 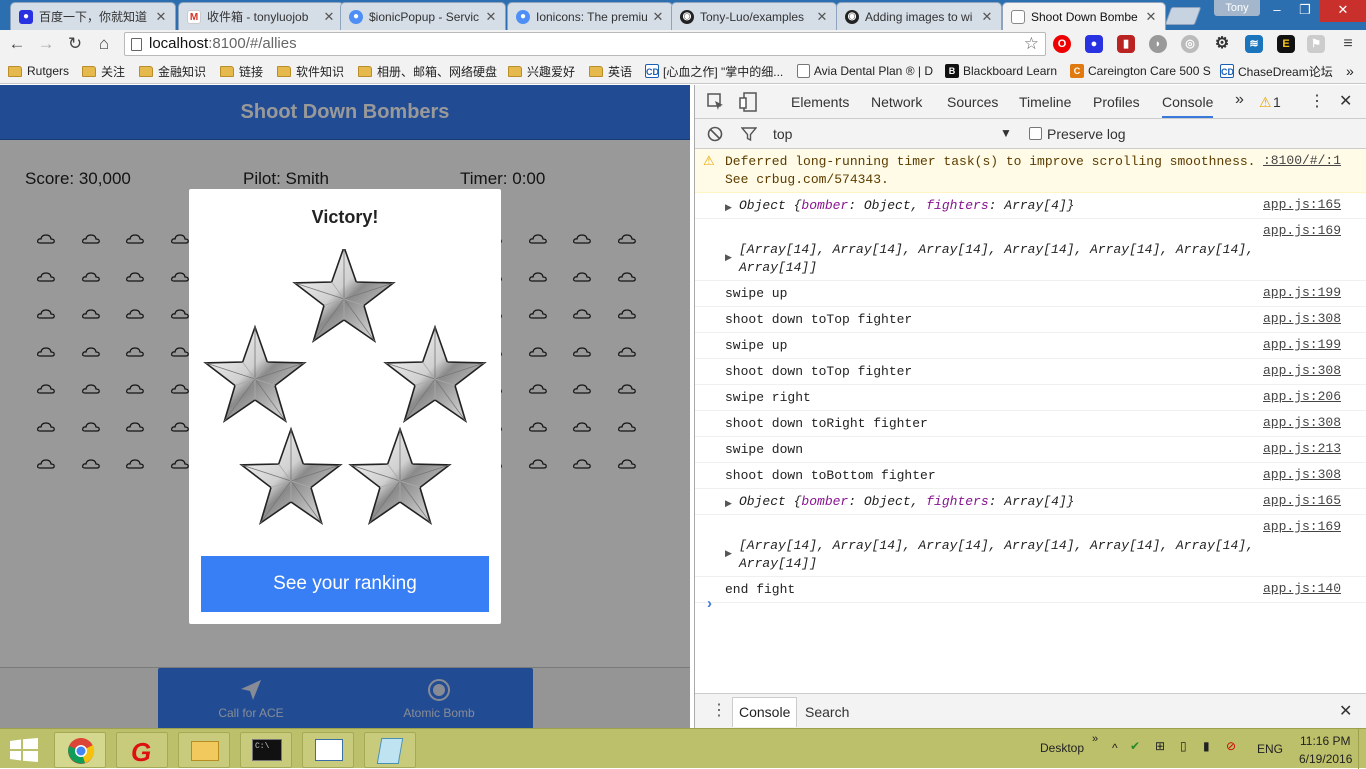 I want to click on console-source-link: app.js:206, so click(x=1302, y=397).